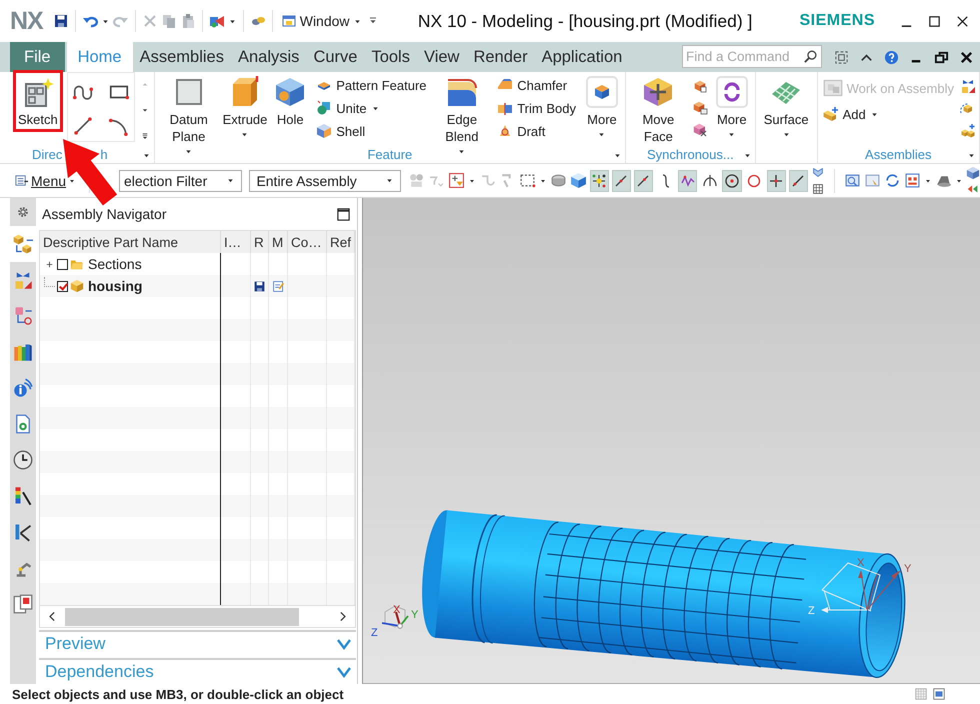 This screenshot has width=980, height=704. I want to click on window-menu: Window, so click(321, 21).